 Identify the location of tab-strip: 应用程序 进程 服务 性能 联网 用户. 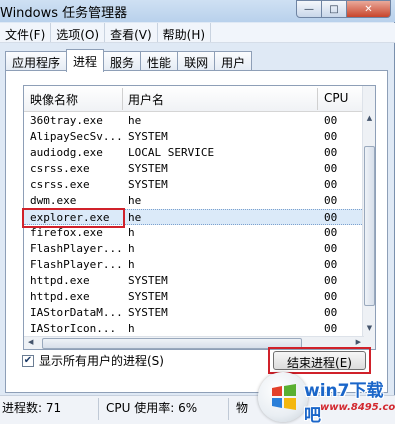
(129, 60).